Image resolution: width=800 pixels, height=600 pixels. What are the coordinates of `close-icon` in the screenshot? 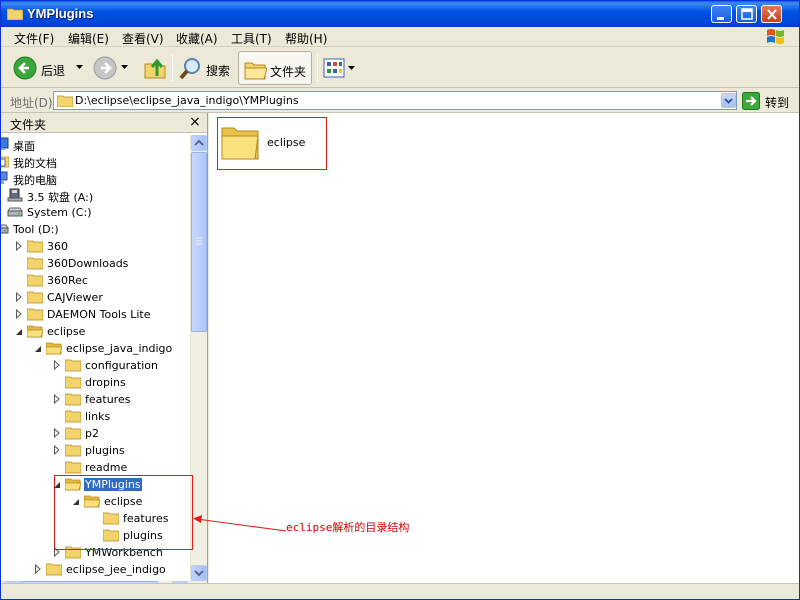 It's located at (772, 14).